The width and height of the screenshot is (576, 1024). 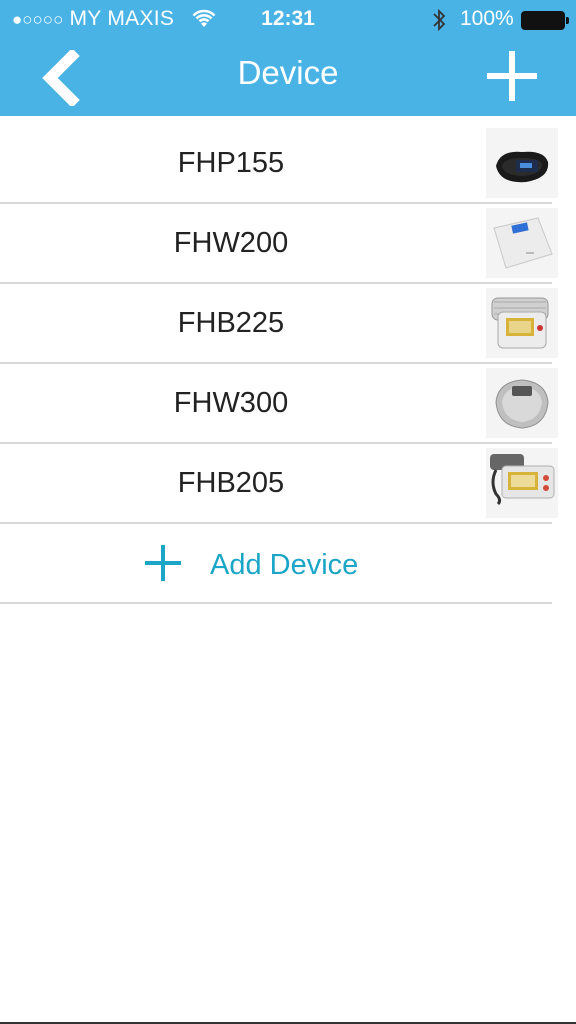 What do you see at coordinates (522, 403) in the screenshot?
I see `body-fat-scale-thumbnail` at bounding box center [522, 403].